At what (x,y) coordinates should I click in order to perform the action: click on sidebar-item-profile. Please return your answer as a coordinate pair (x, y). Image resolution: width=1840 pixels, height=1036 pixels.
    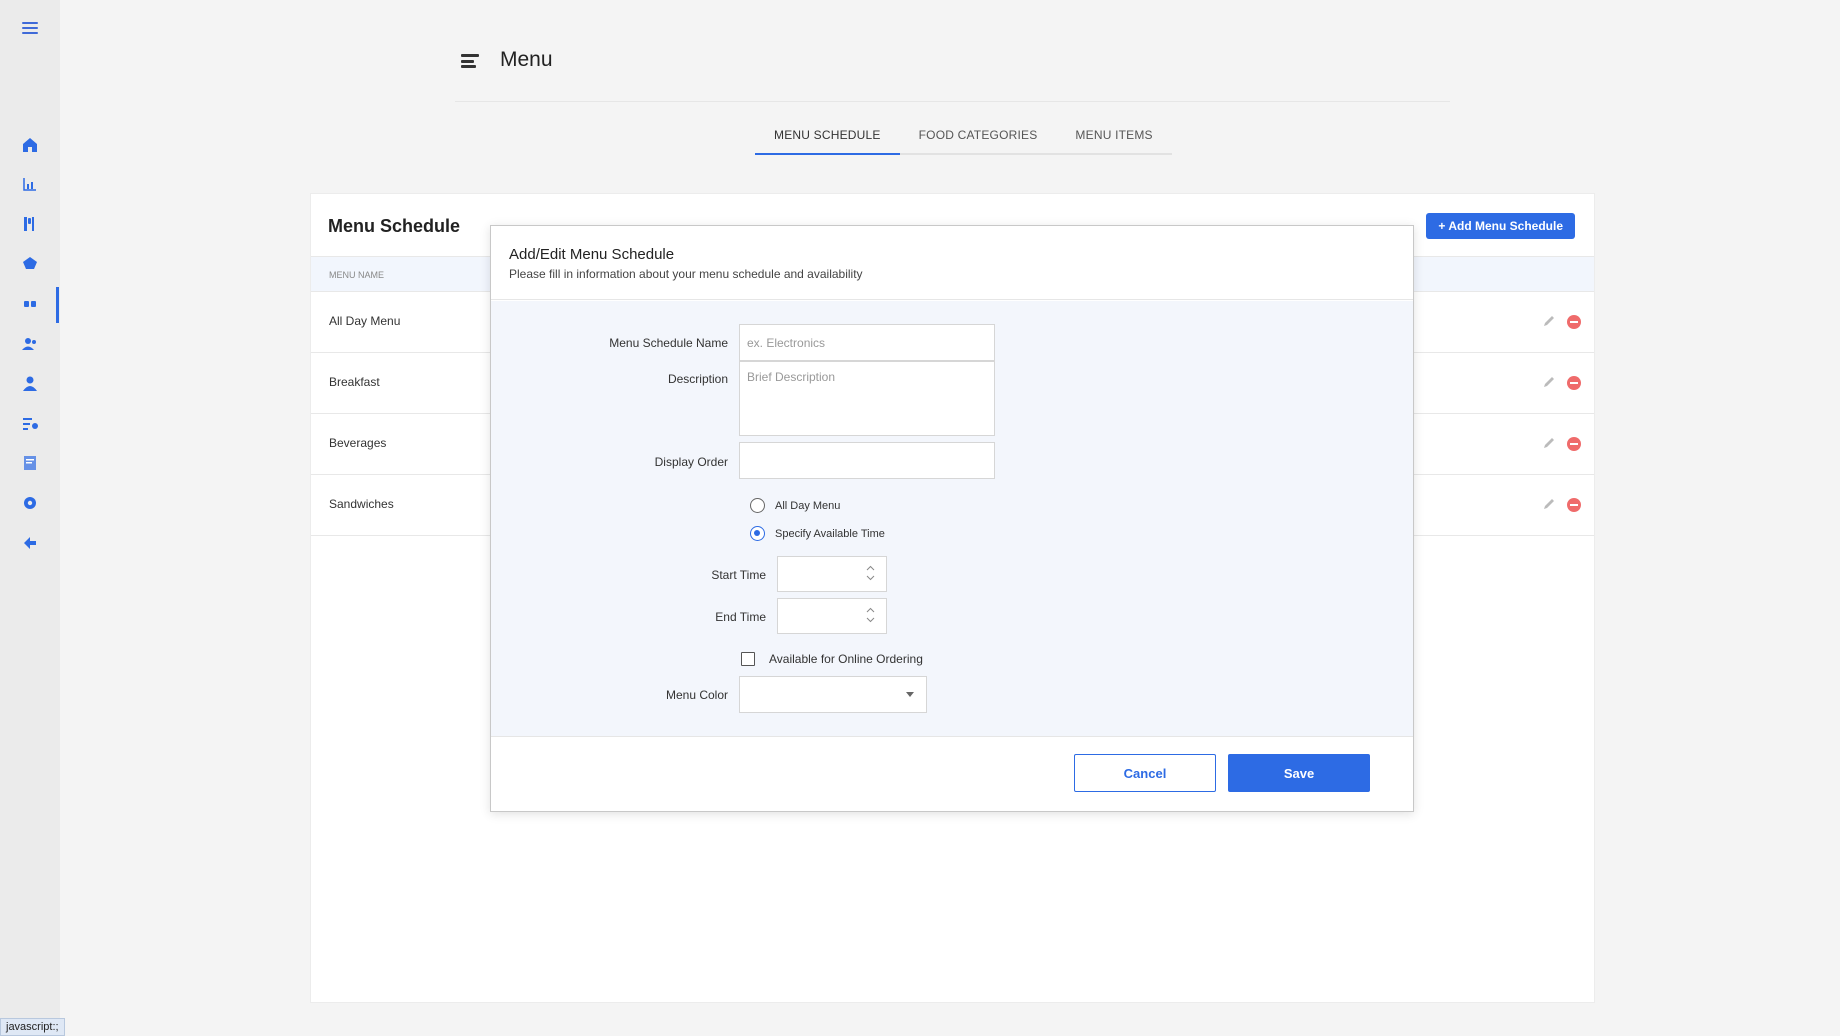
    Looking at the image, I should click on (30, 384).